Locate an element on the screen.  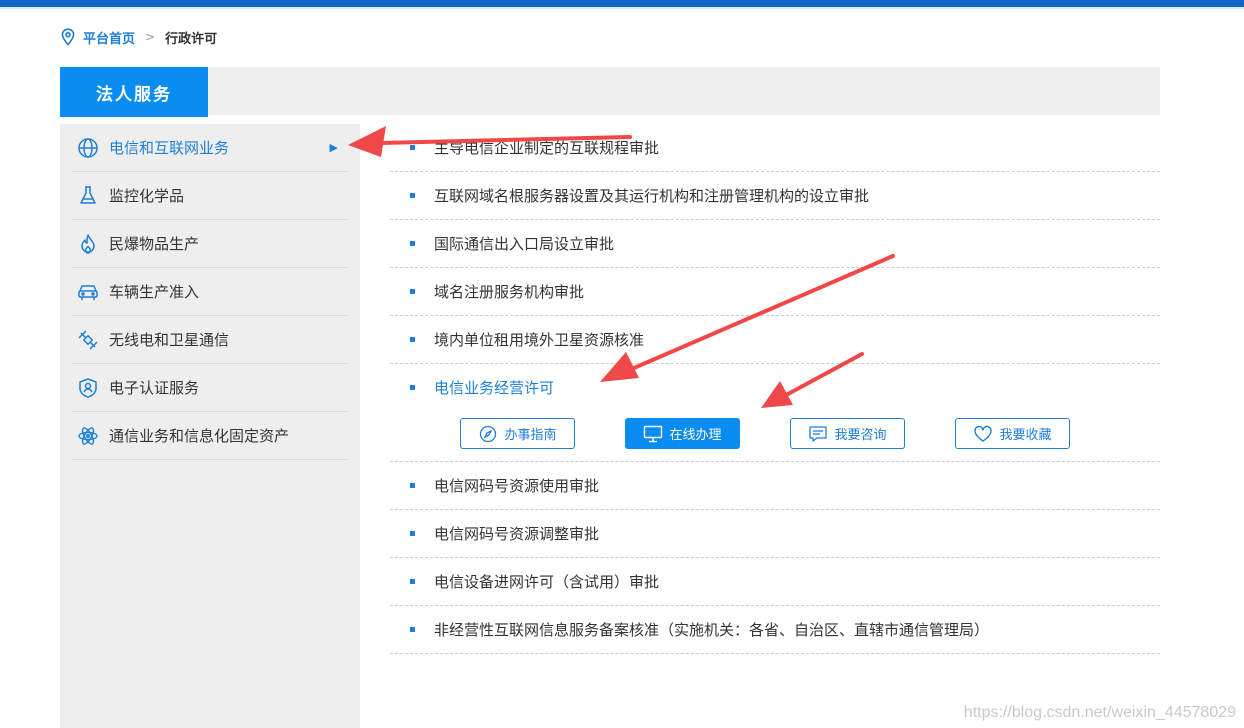
list-item: 电信网码号资源使用审批 is located at coordinates (775, 486).